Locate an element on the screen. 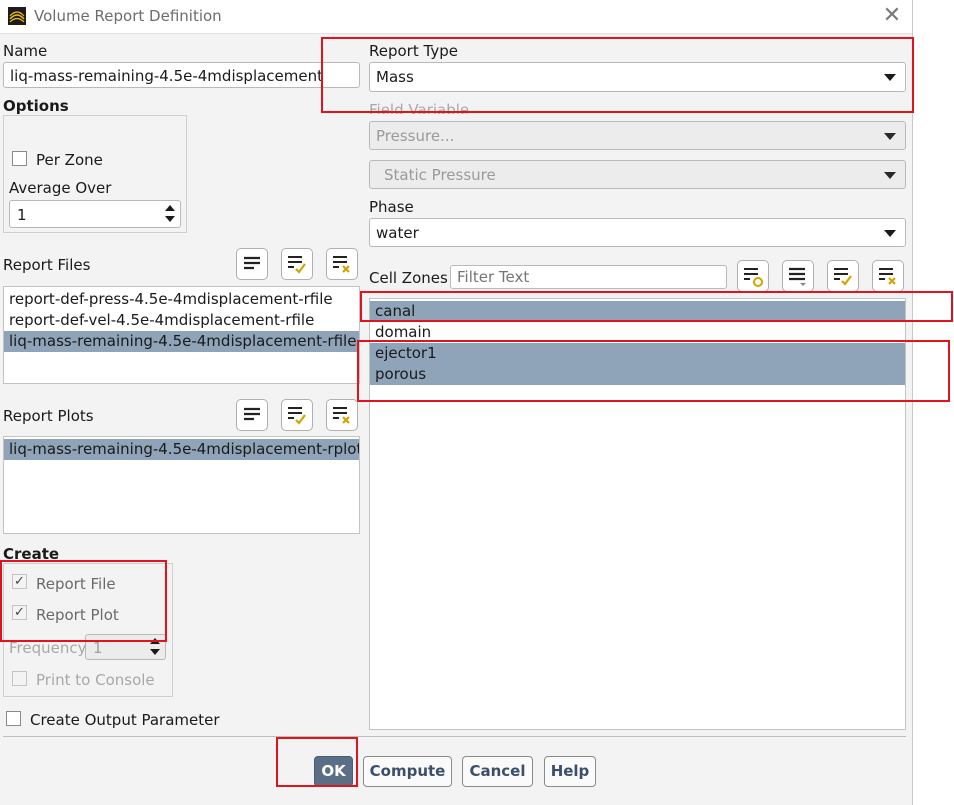 The image size is (954, 805). frequency-label: Frequency is located at coordinates (48, 648).